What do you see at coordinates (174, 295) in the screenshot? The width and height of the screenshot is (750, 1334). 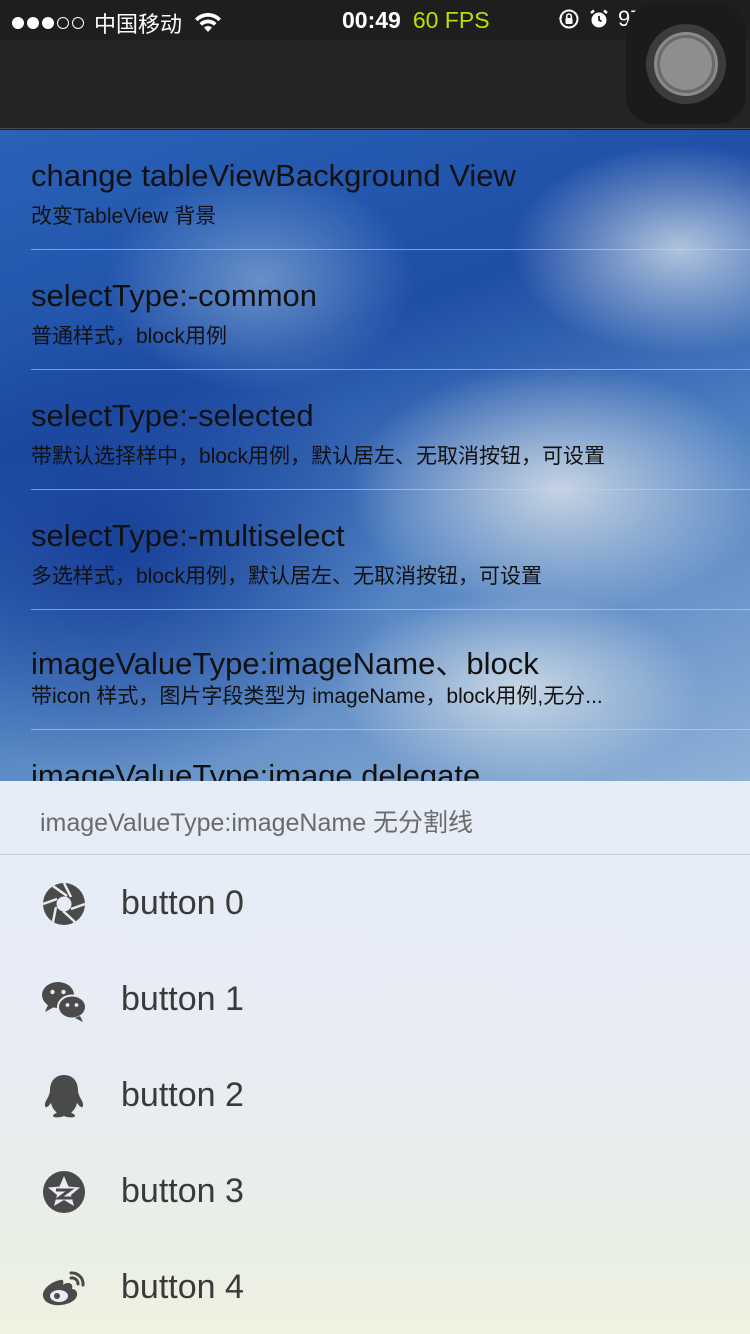 I see `row-title: selectType:-common` at bounding box center [174, 295].